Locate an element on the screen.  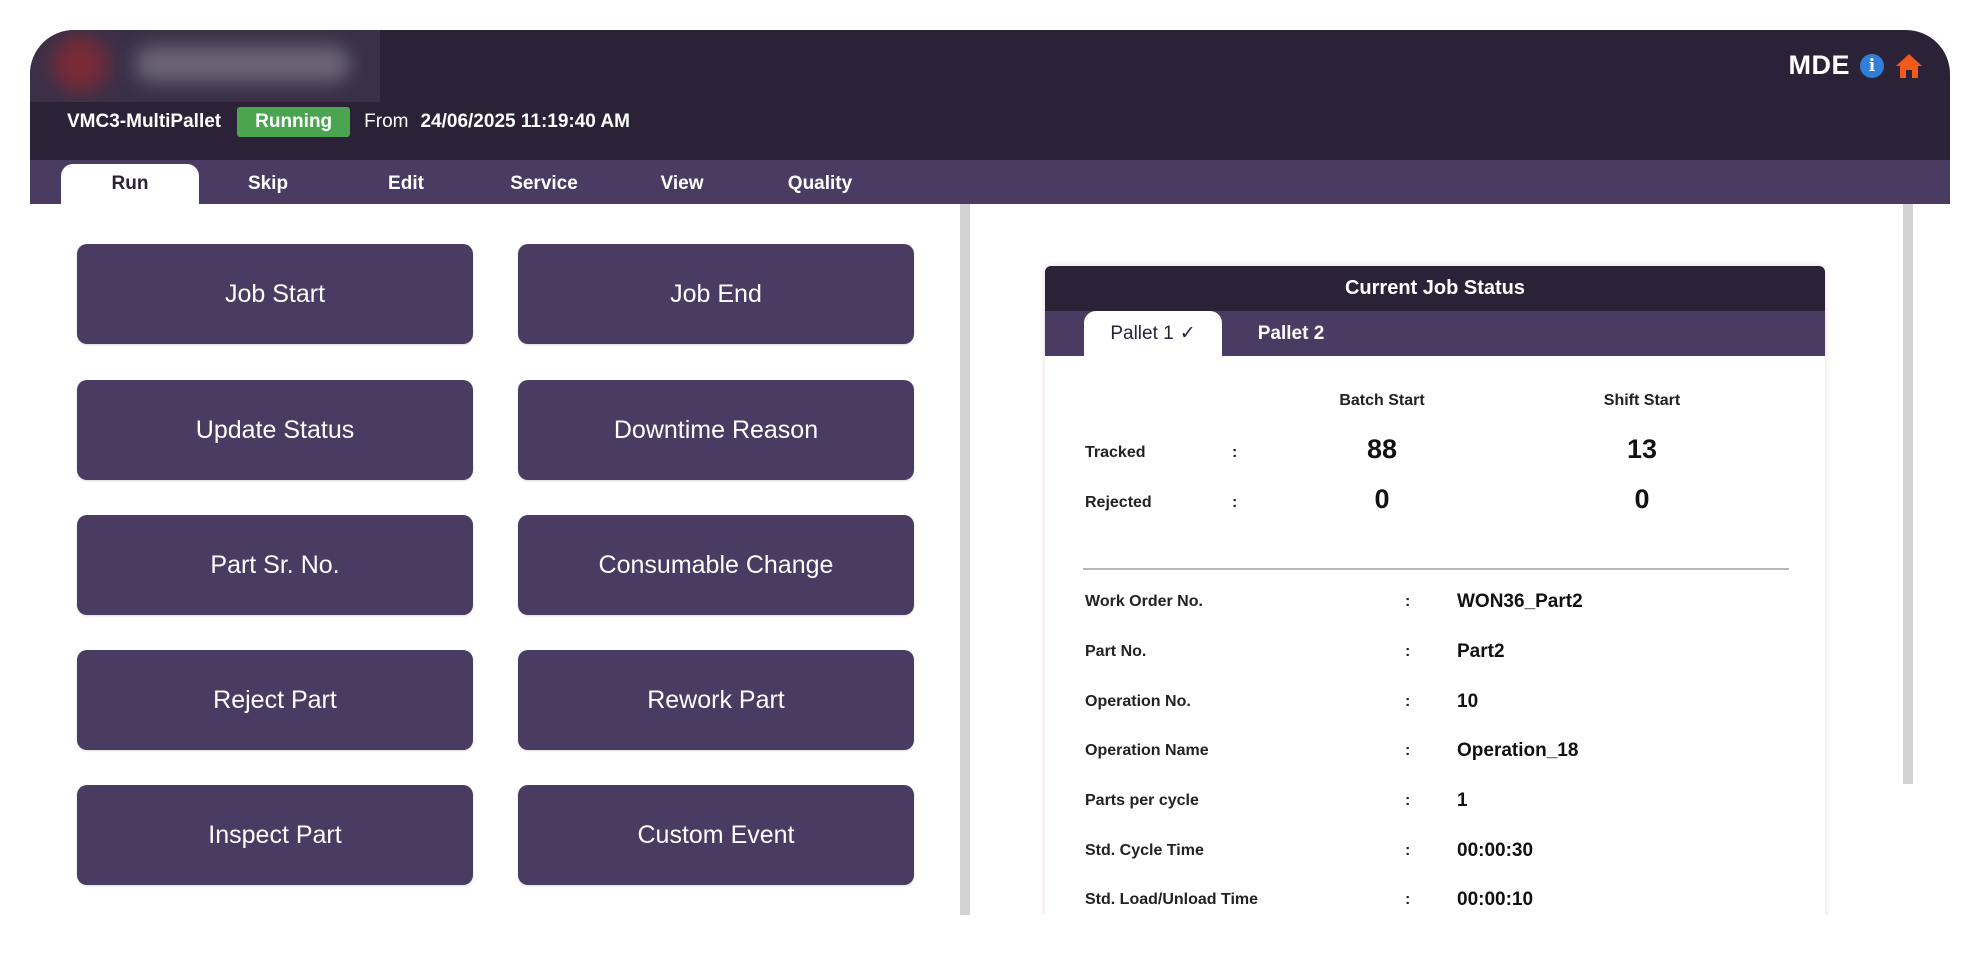
from-datetime: 24/06/2025 11:19:40 AM is located at coordinates (525, 121).